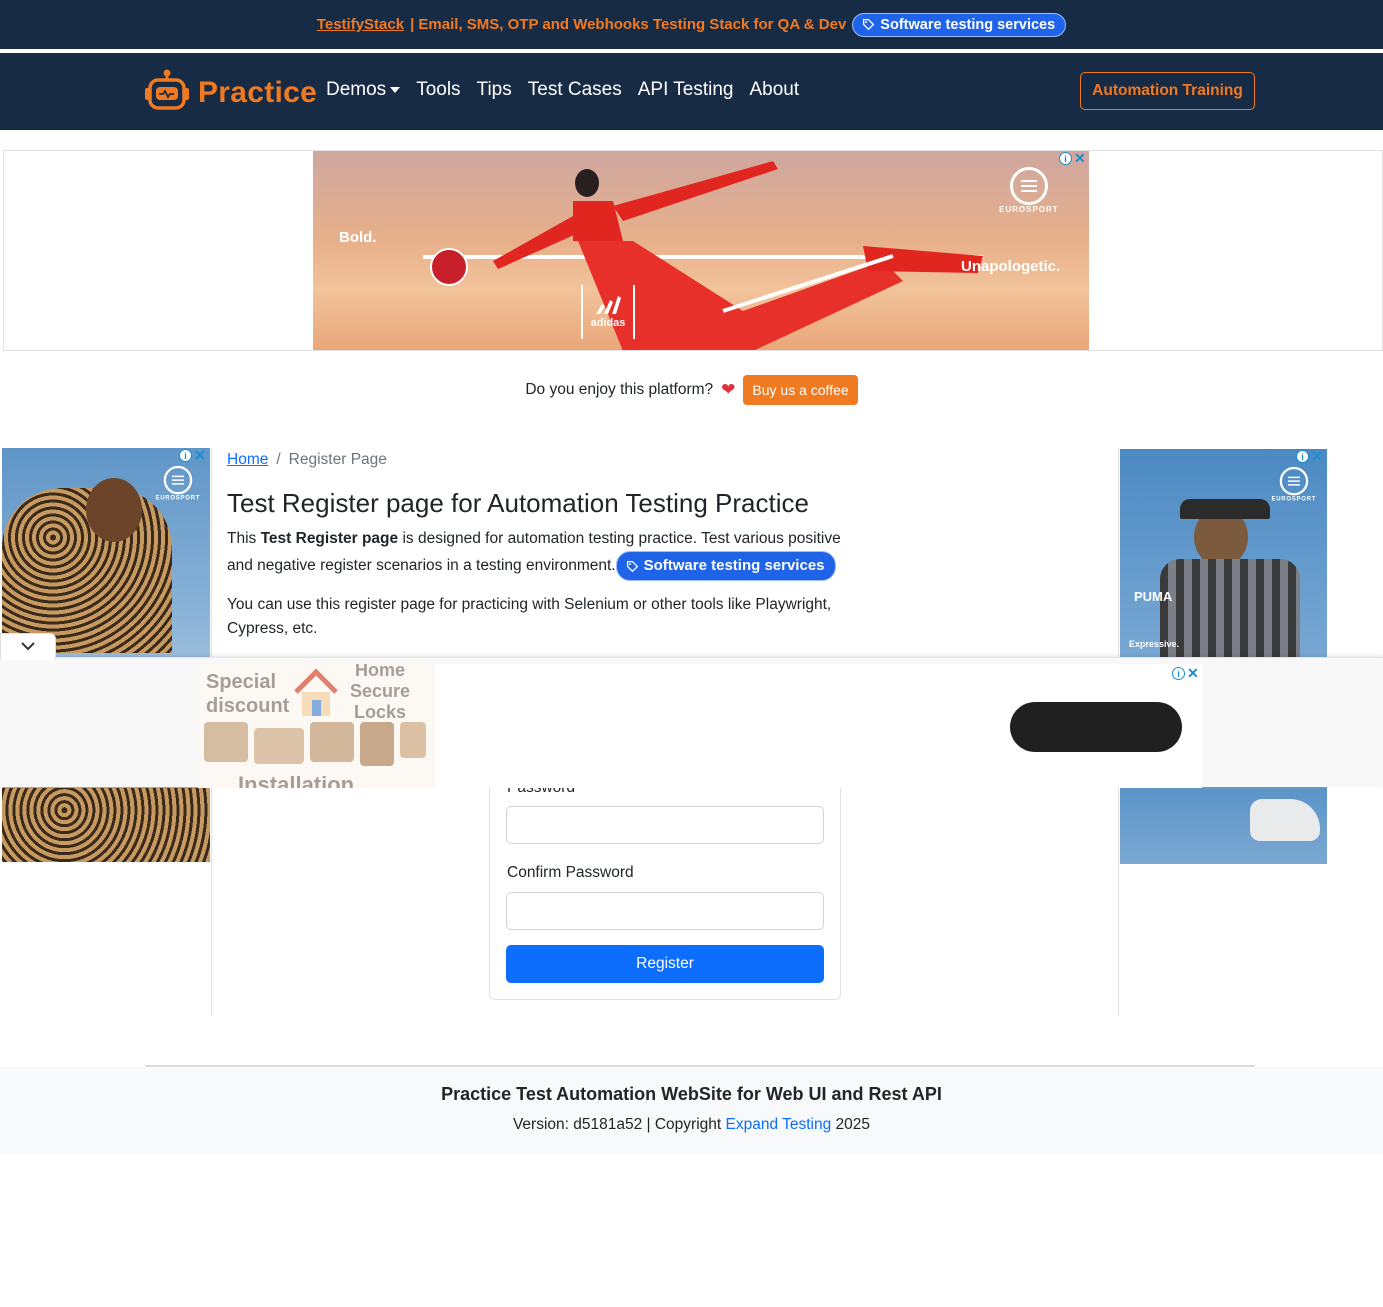 This screenshot has height=1307, width=1383. Describe the element at coordinates (619, 389) in the screenshot. I see `support-question: Do you enjoy this platform?` at that location.